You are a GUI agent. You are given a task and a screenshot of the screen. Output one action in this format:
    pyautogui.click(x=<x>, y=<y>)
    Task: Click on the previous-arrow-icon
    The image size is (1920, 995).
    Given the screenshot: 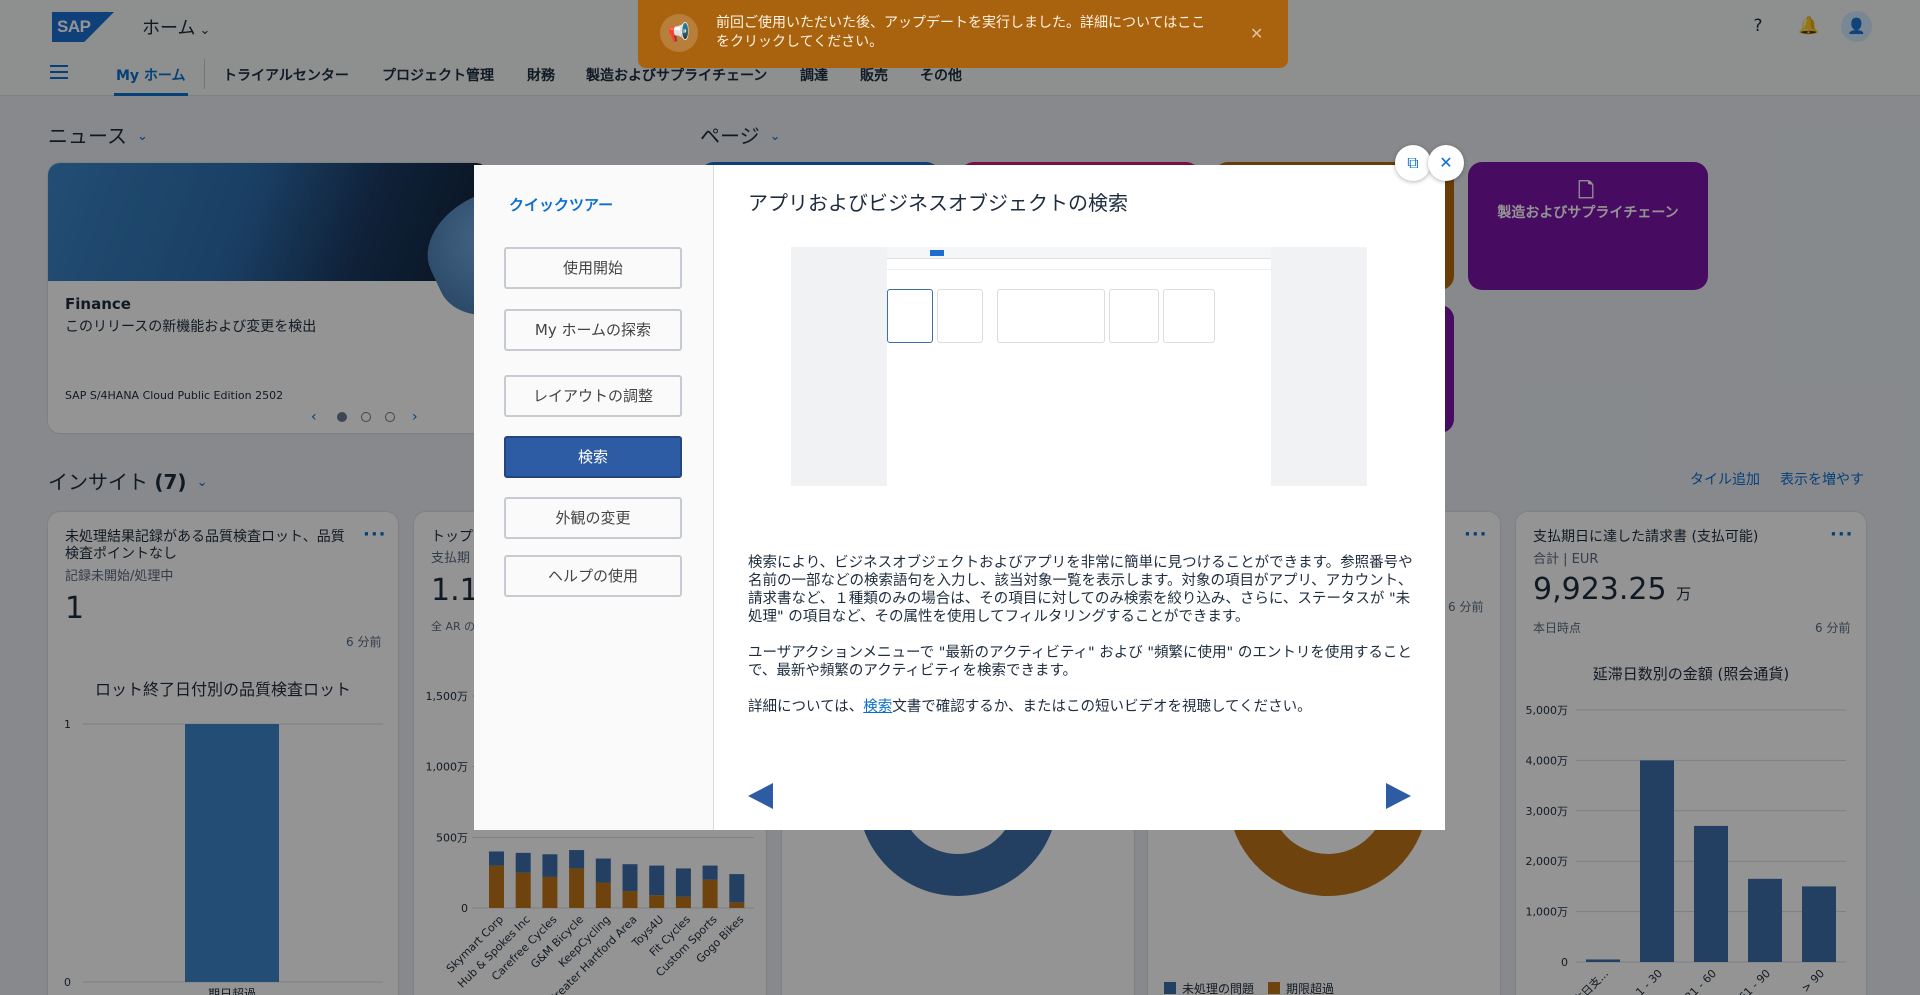 What is the action you would take?
    pyautogui.click(x=760, y=796)
    